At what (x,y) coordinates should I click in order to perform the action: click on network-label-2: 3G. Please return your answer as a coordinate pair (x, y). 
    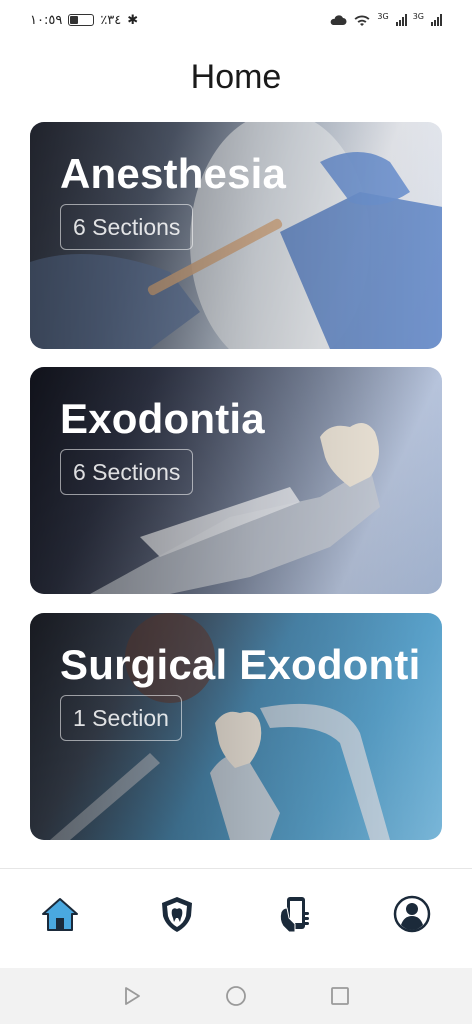
    Looking at the image, I should click on (418, 16).